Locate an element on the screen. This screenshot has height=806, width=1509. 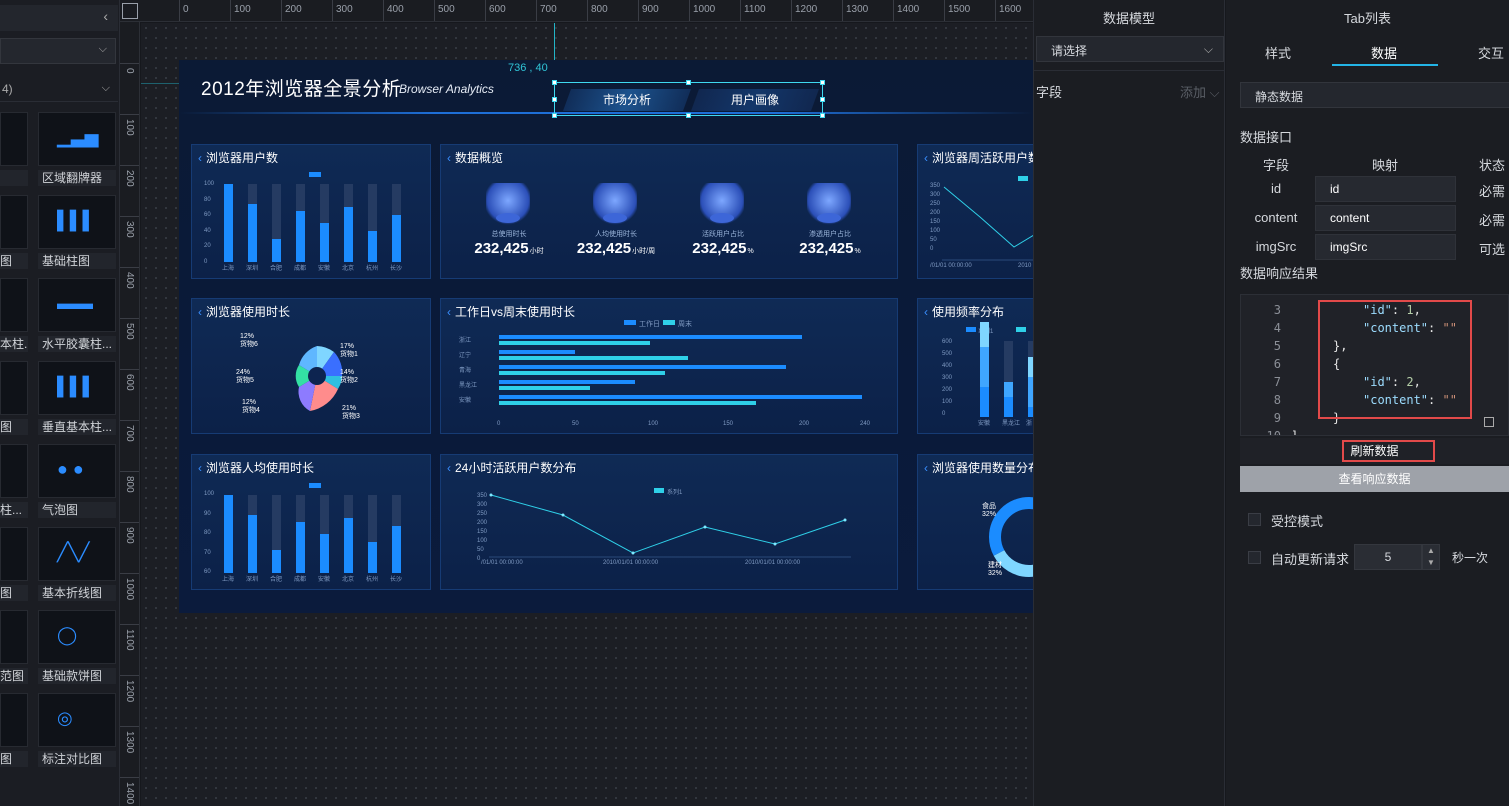
field-map-input: content is located at coordinates (1385, 218).